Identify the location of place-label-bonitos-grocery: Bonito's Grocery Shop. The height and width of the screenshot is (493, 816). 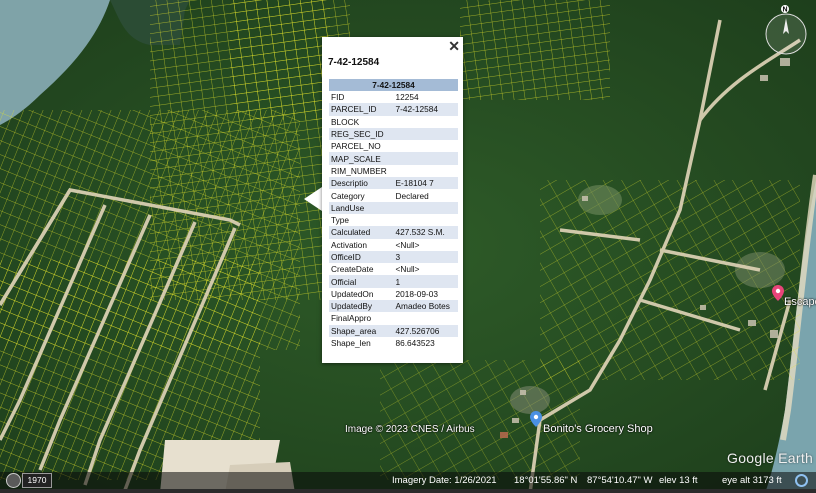
(598, 429).